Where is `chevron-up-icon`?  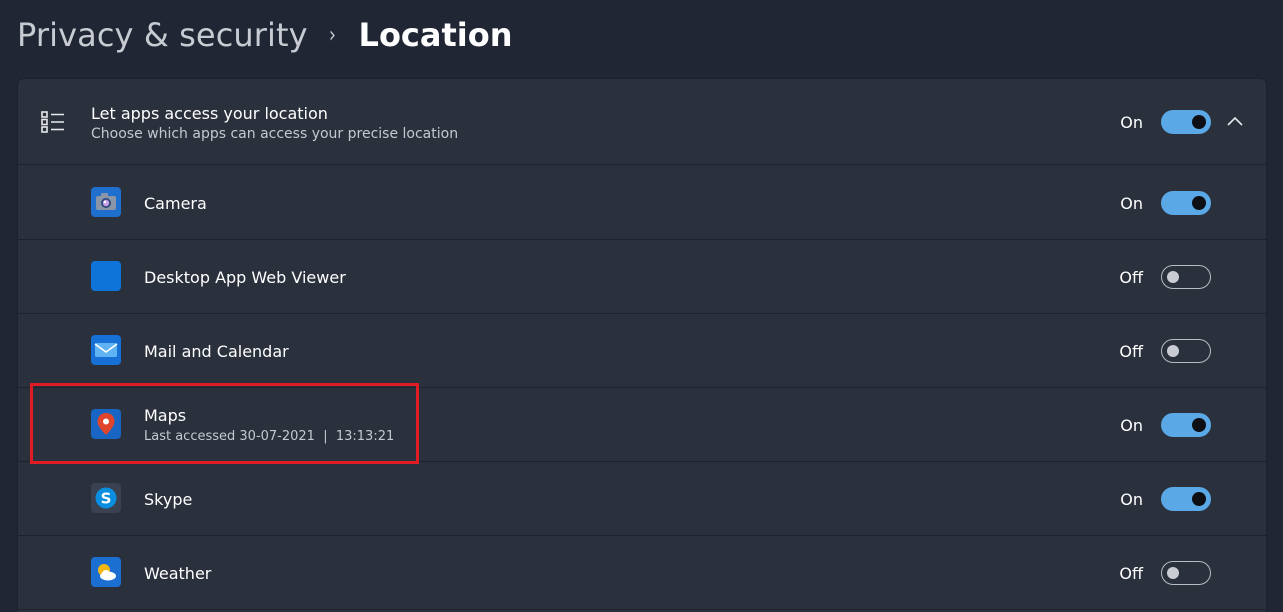
chevron-up-icon is located at coordinates (1235, 121).